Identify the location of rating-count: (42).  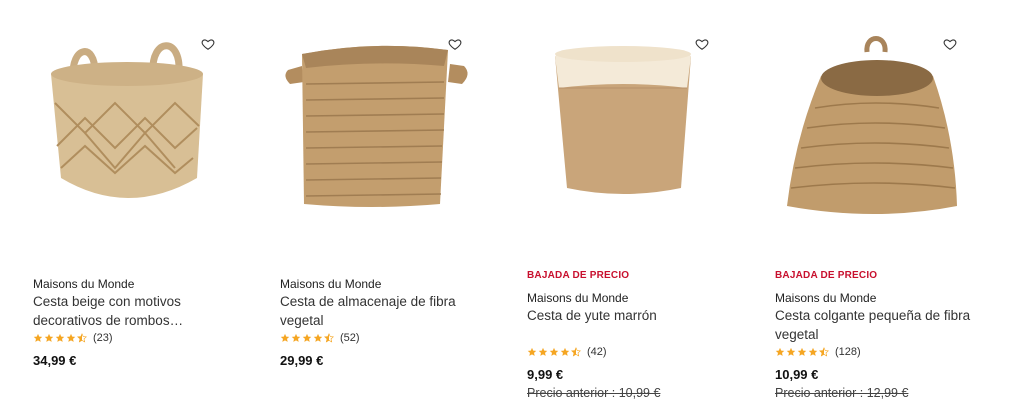
(597, 352).